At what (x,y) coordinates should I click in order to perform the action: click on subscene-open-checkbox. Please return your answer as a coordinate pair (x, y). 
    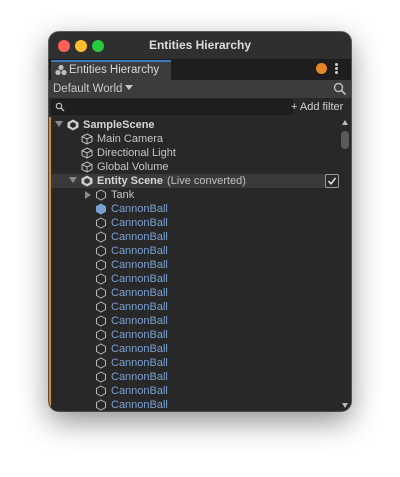
    Looking at the image, I should click on (332, 181).